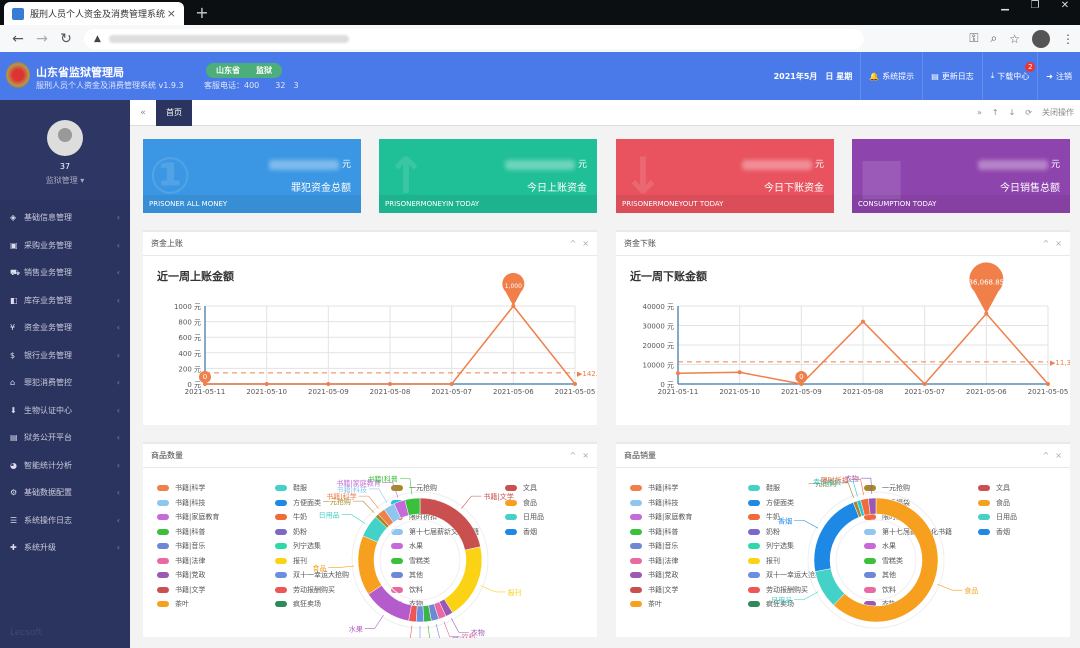  Describe the element at coordinates (961, 176) in the screenshot. I see `stat-card: ■ 元 今日销售总额 CONSUMPTION TODAY` at that location.